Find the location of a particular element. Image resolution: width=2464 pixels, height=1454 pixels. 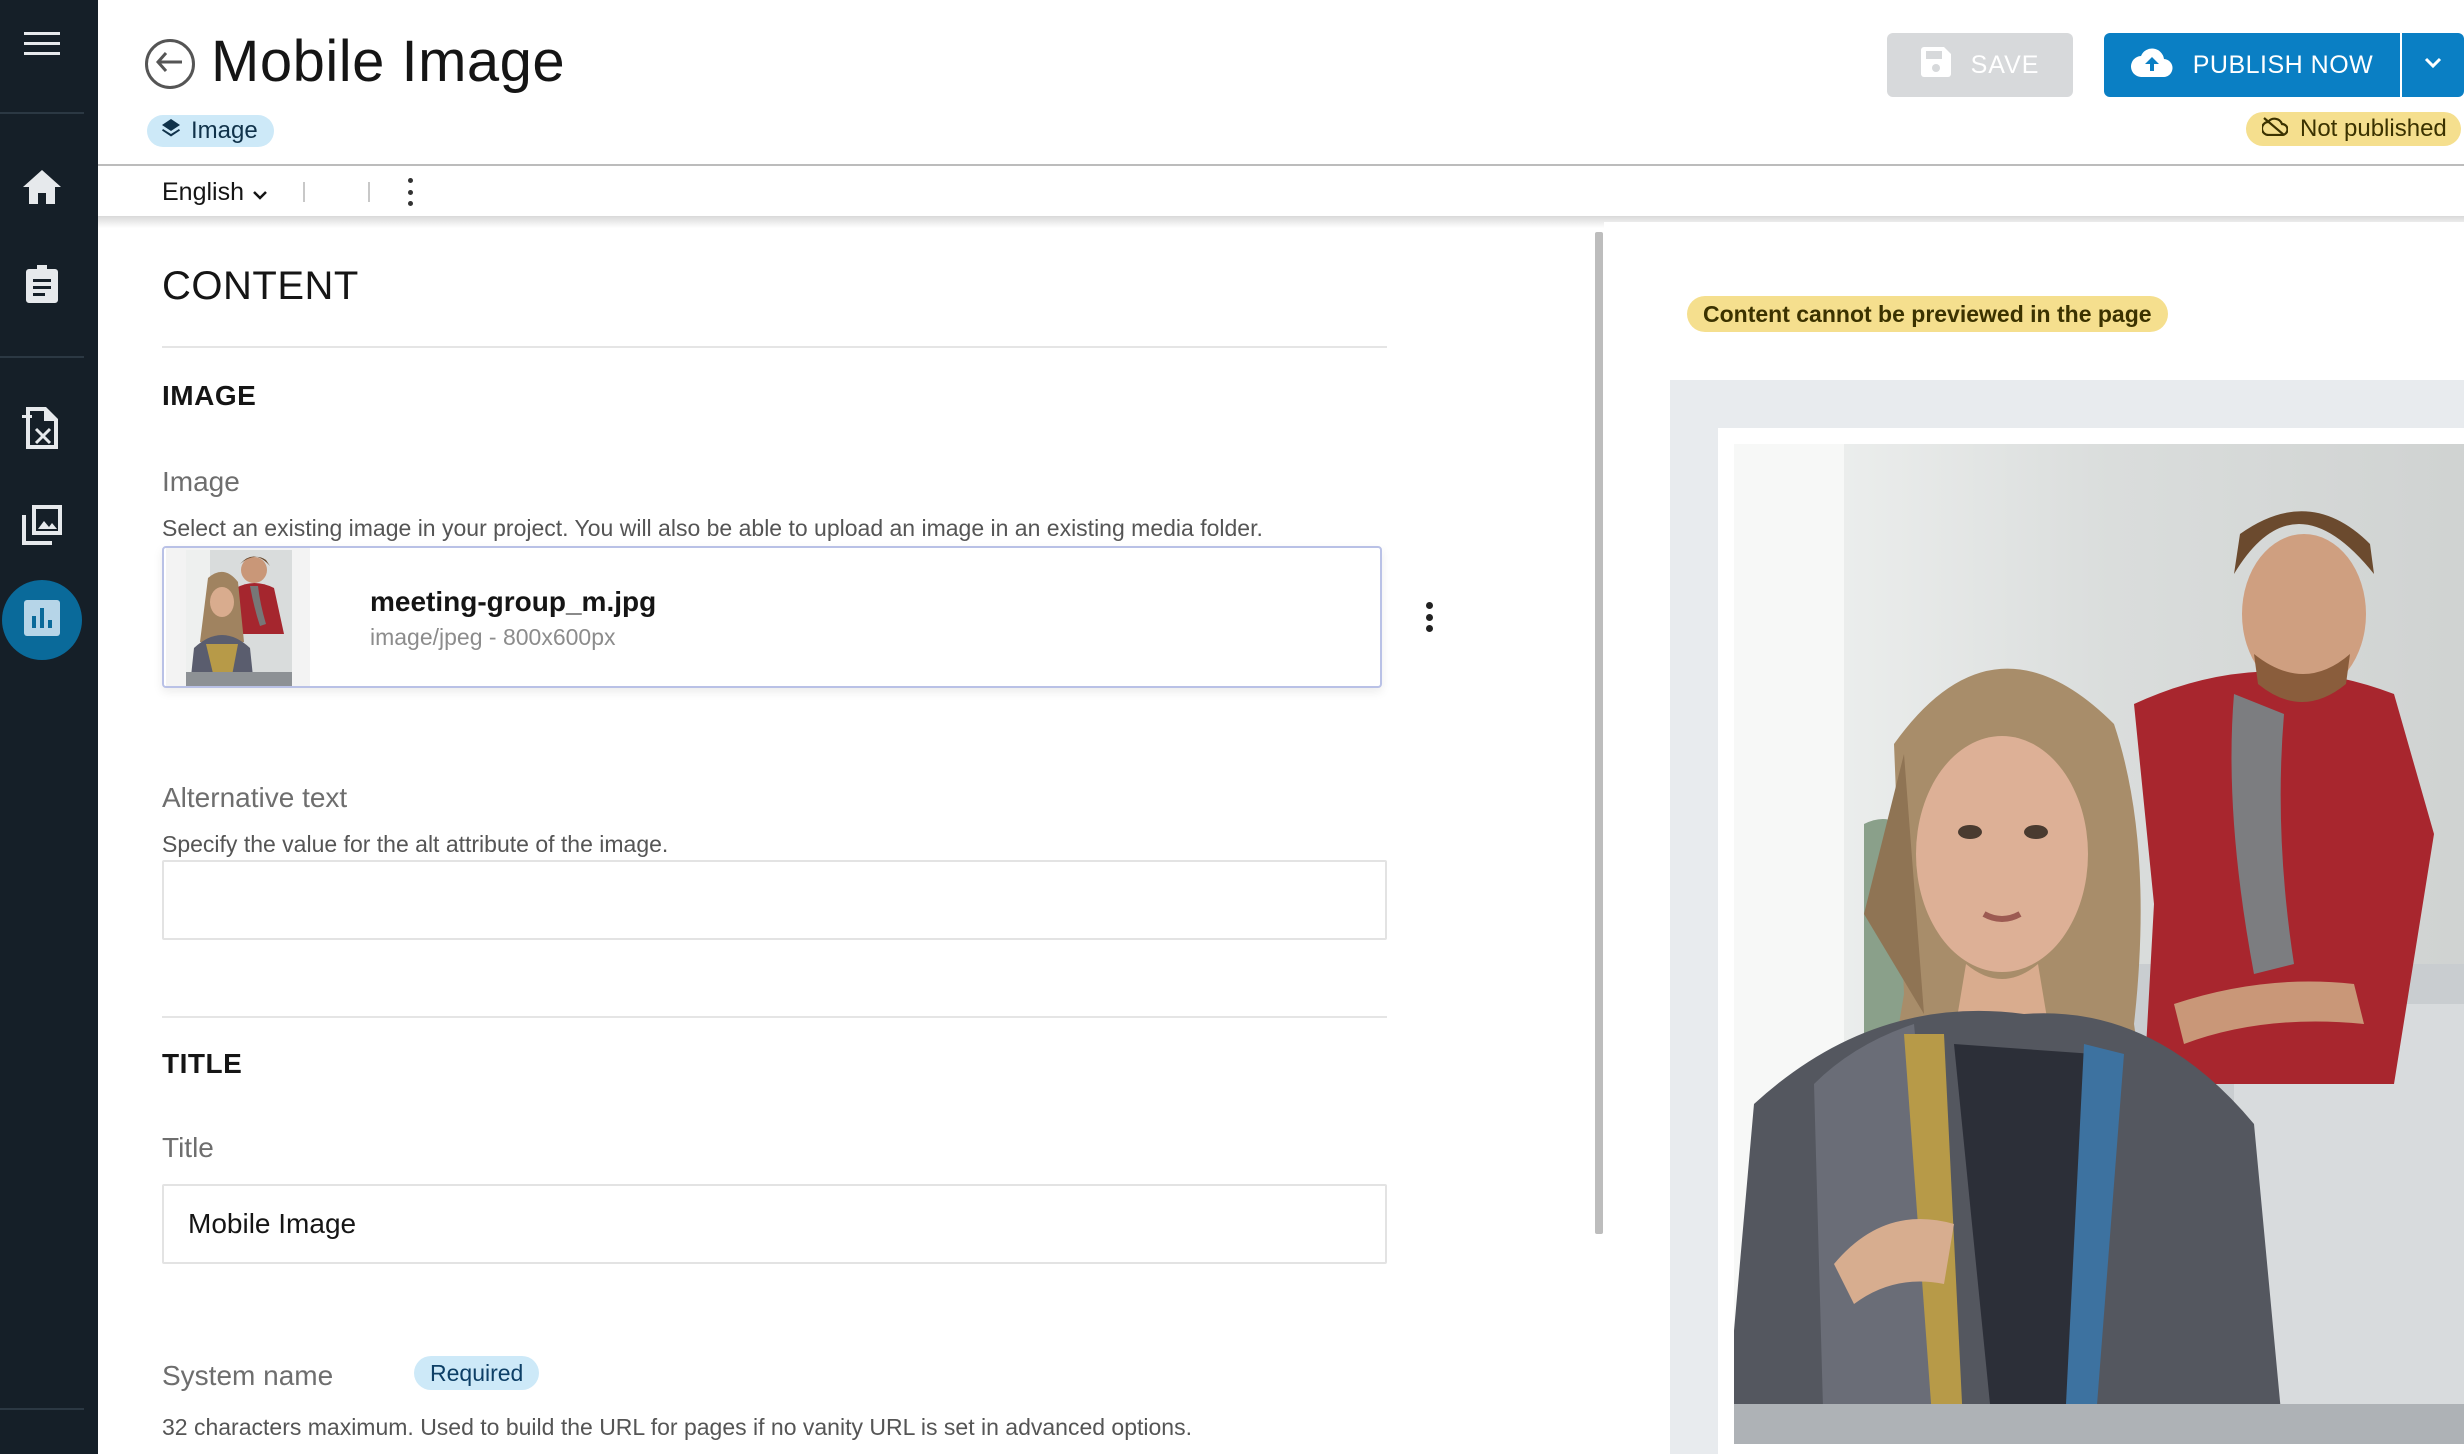

analytics-icon is located at coordinates (42, 620).